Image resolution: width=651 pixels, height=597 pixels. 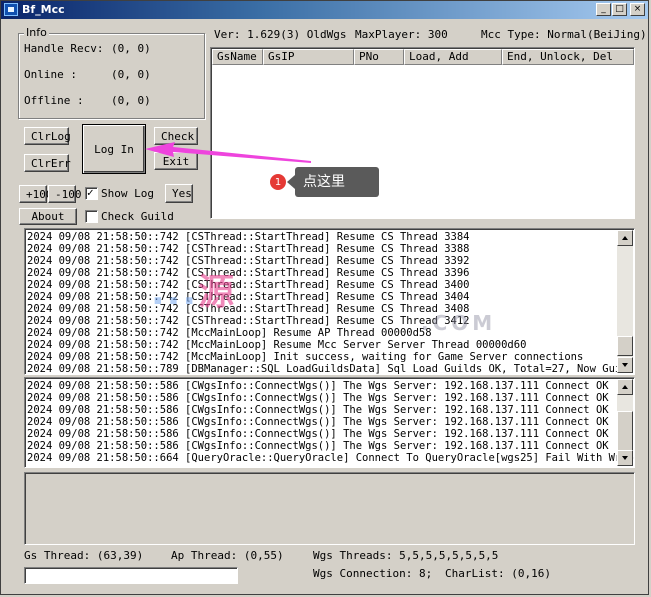 What do you see at coordinates (65, 194) in the screenshot?
I see `minus100-button: -100` at bounding box center [65, 194].